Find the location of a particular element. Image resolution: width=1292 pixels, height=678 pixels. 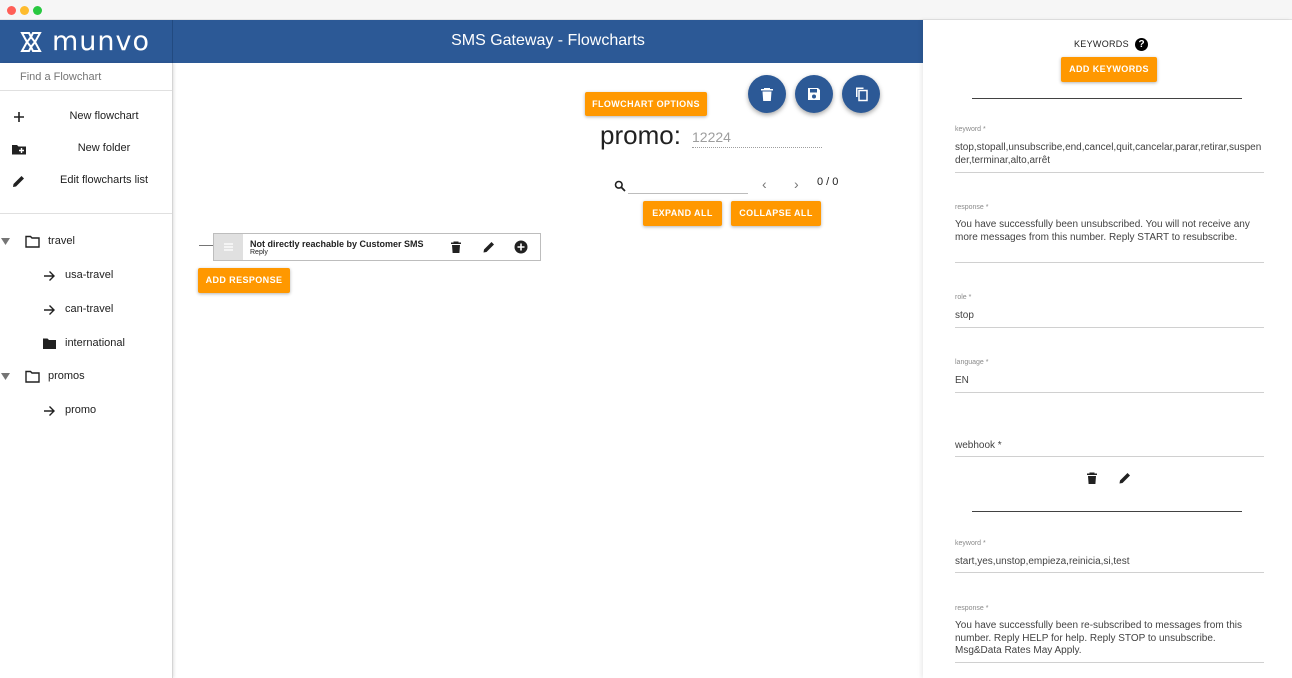

role-field: role * stop is located at coordinates (1109, 311).